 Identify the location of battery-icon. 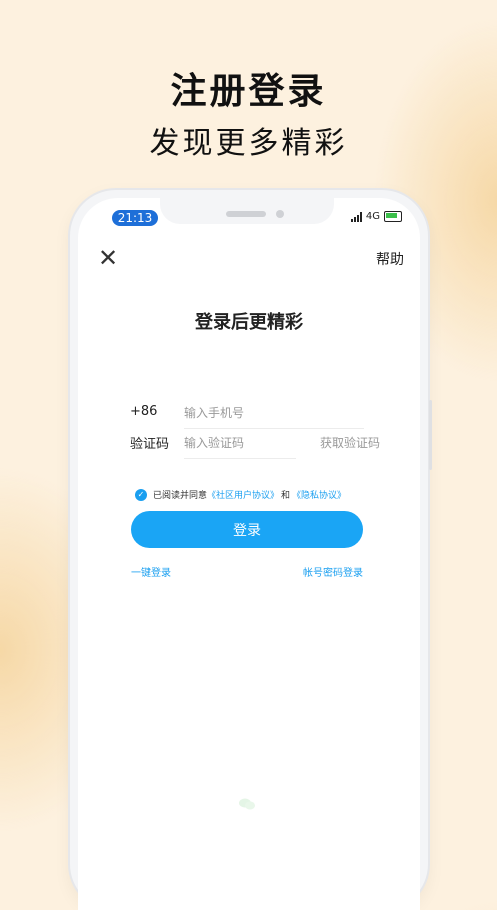
(393, 216).